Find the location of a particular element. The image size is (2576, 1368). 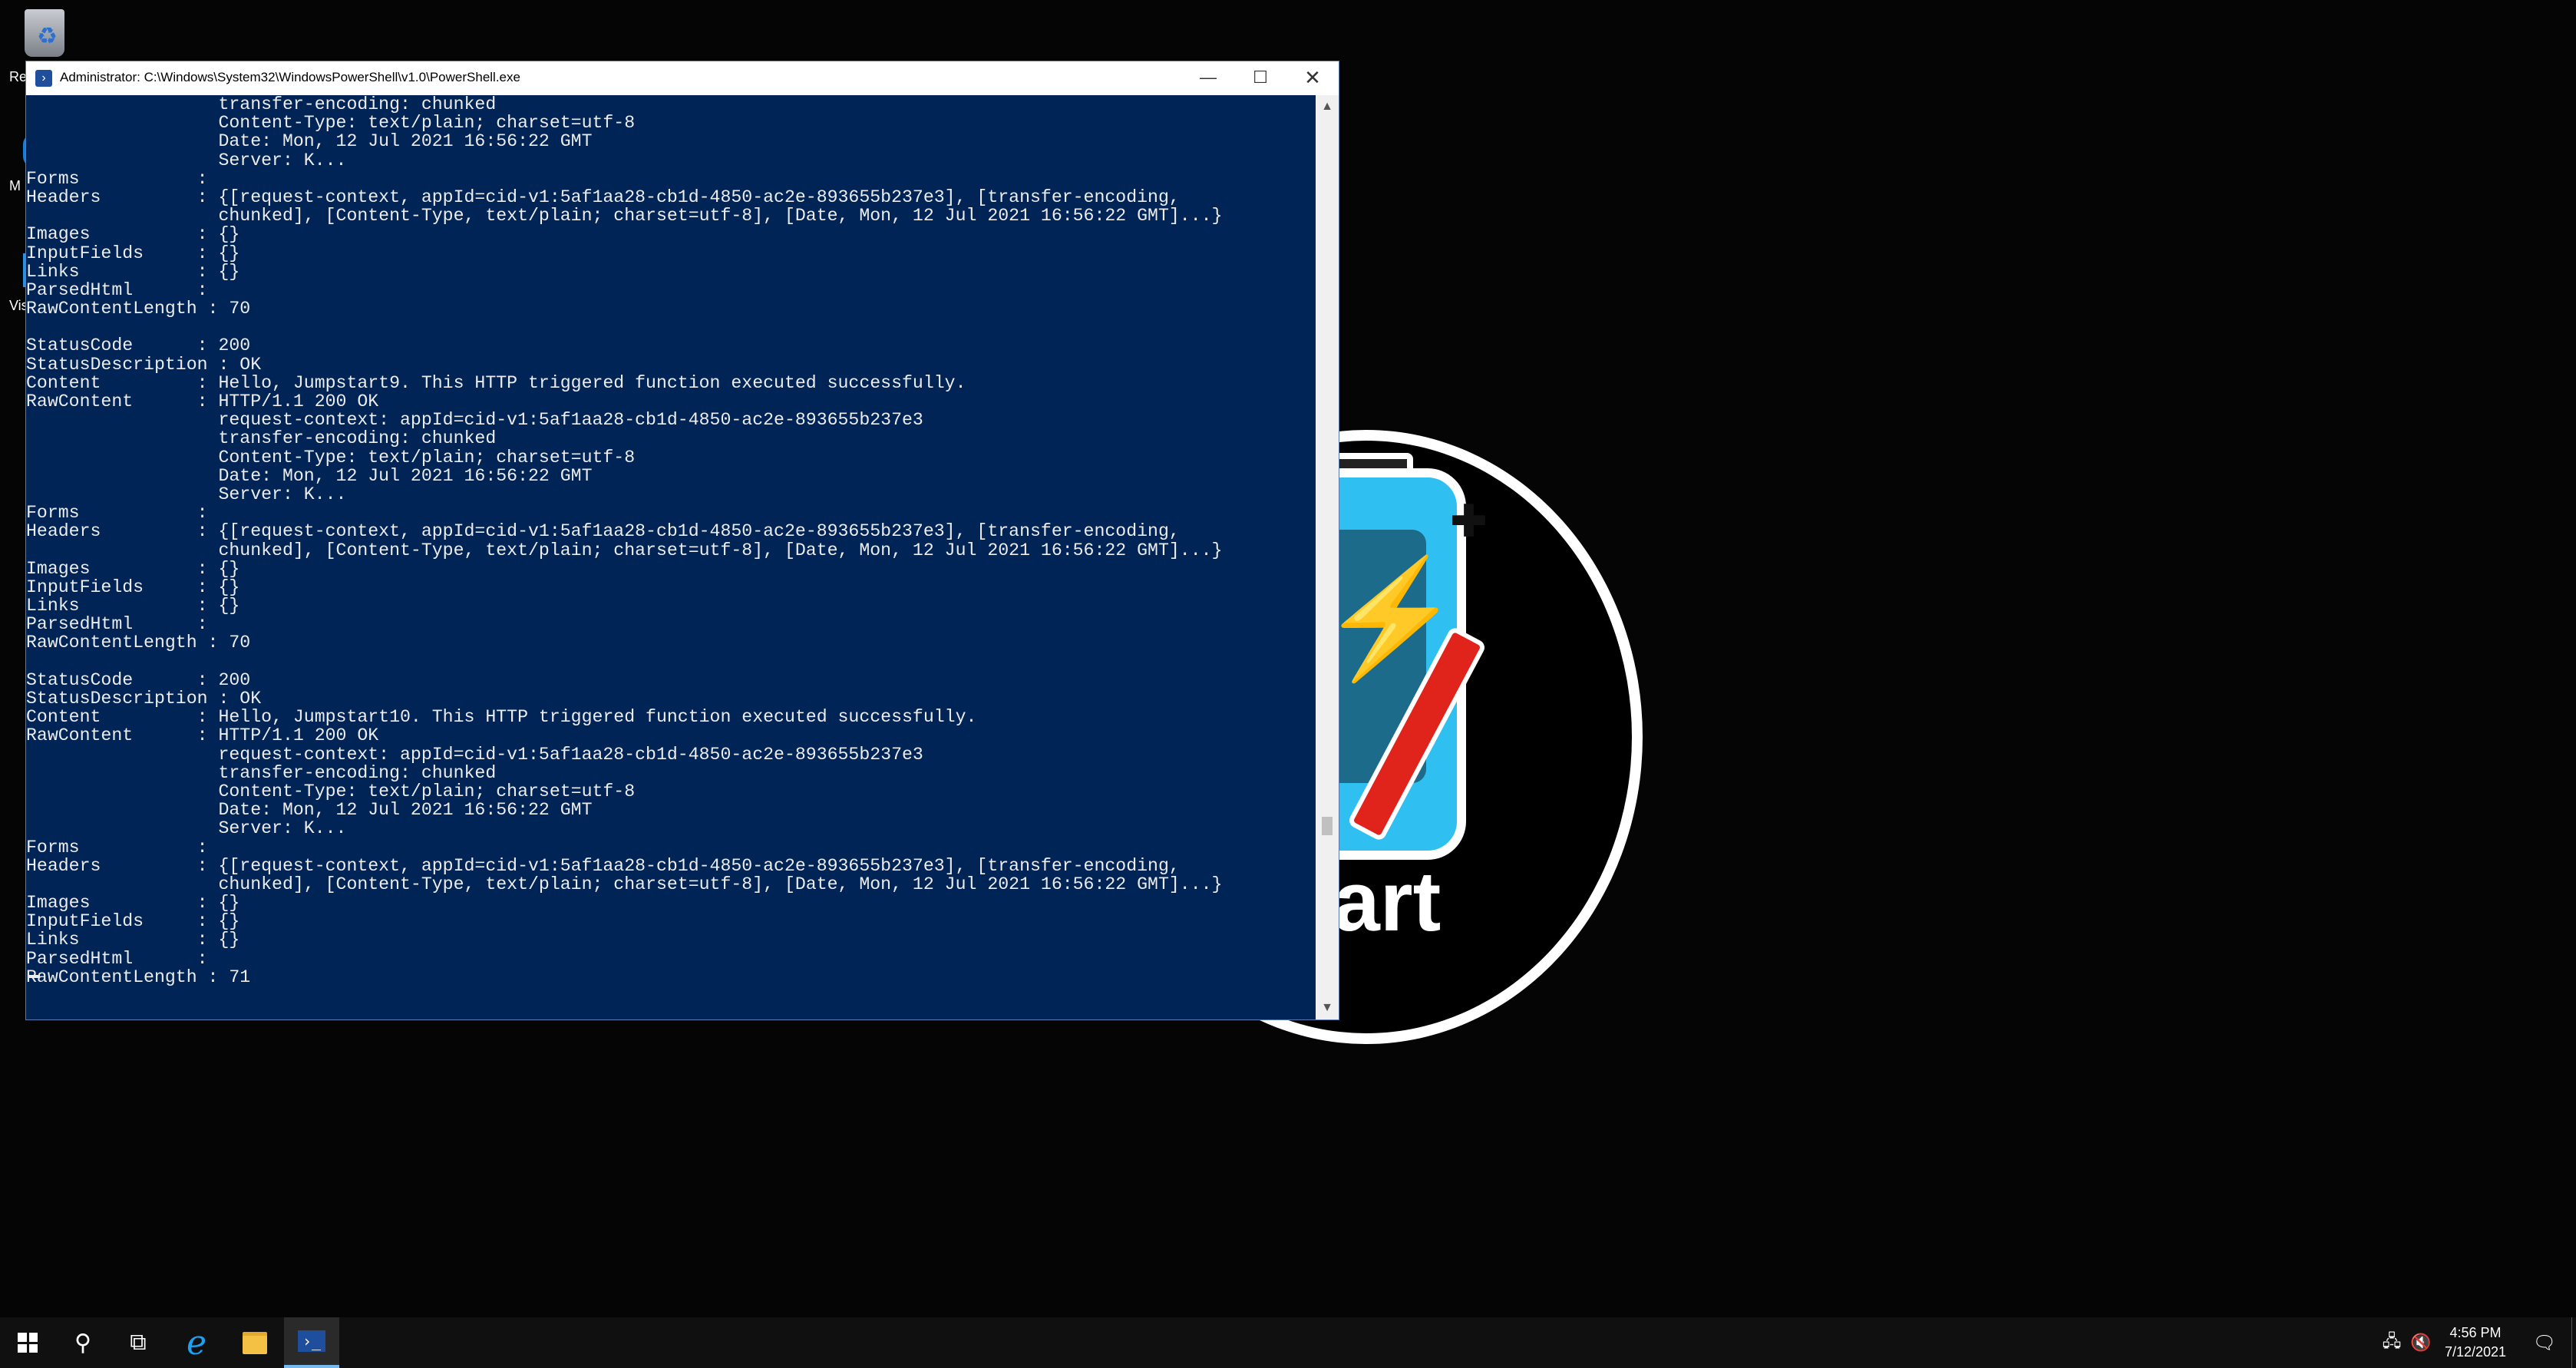

scroll-down-arrow-icon: ▼ is located at coordinates (1327, 1007).